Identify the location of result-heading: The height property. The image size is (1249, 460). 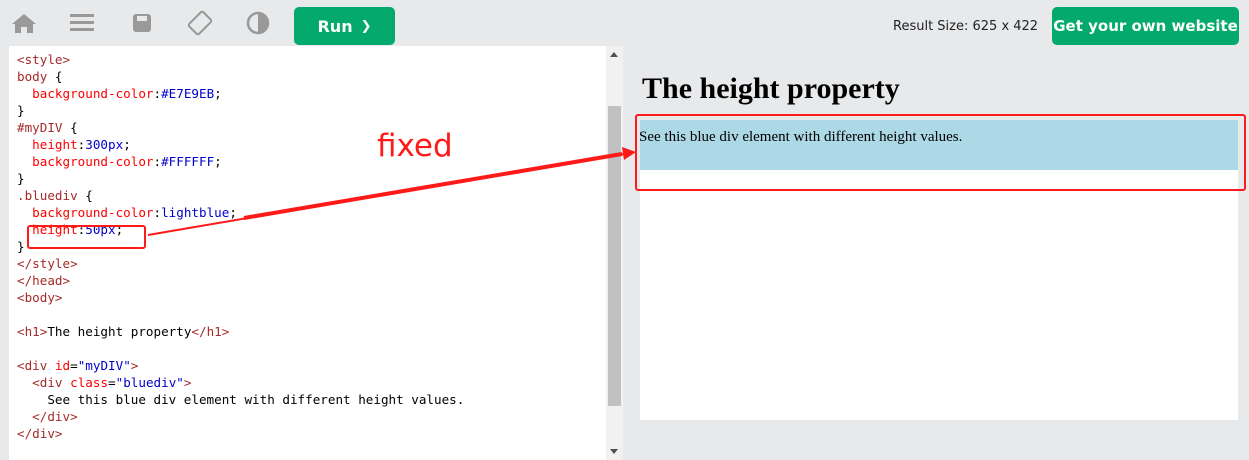
(771, 88).